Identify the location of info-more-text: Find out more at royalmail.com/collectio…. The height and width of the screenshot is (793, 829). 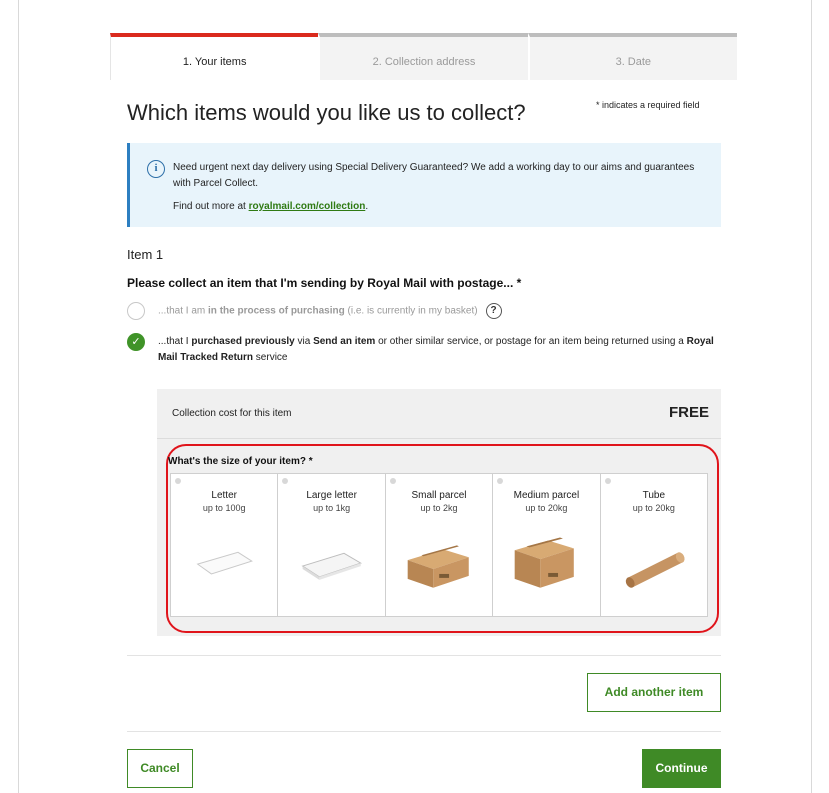
(270, 206).